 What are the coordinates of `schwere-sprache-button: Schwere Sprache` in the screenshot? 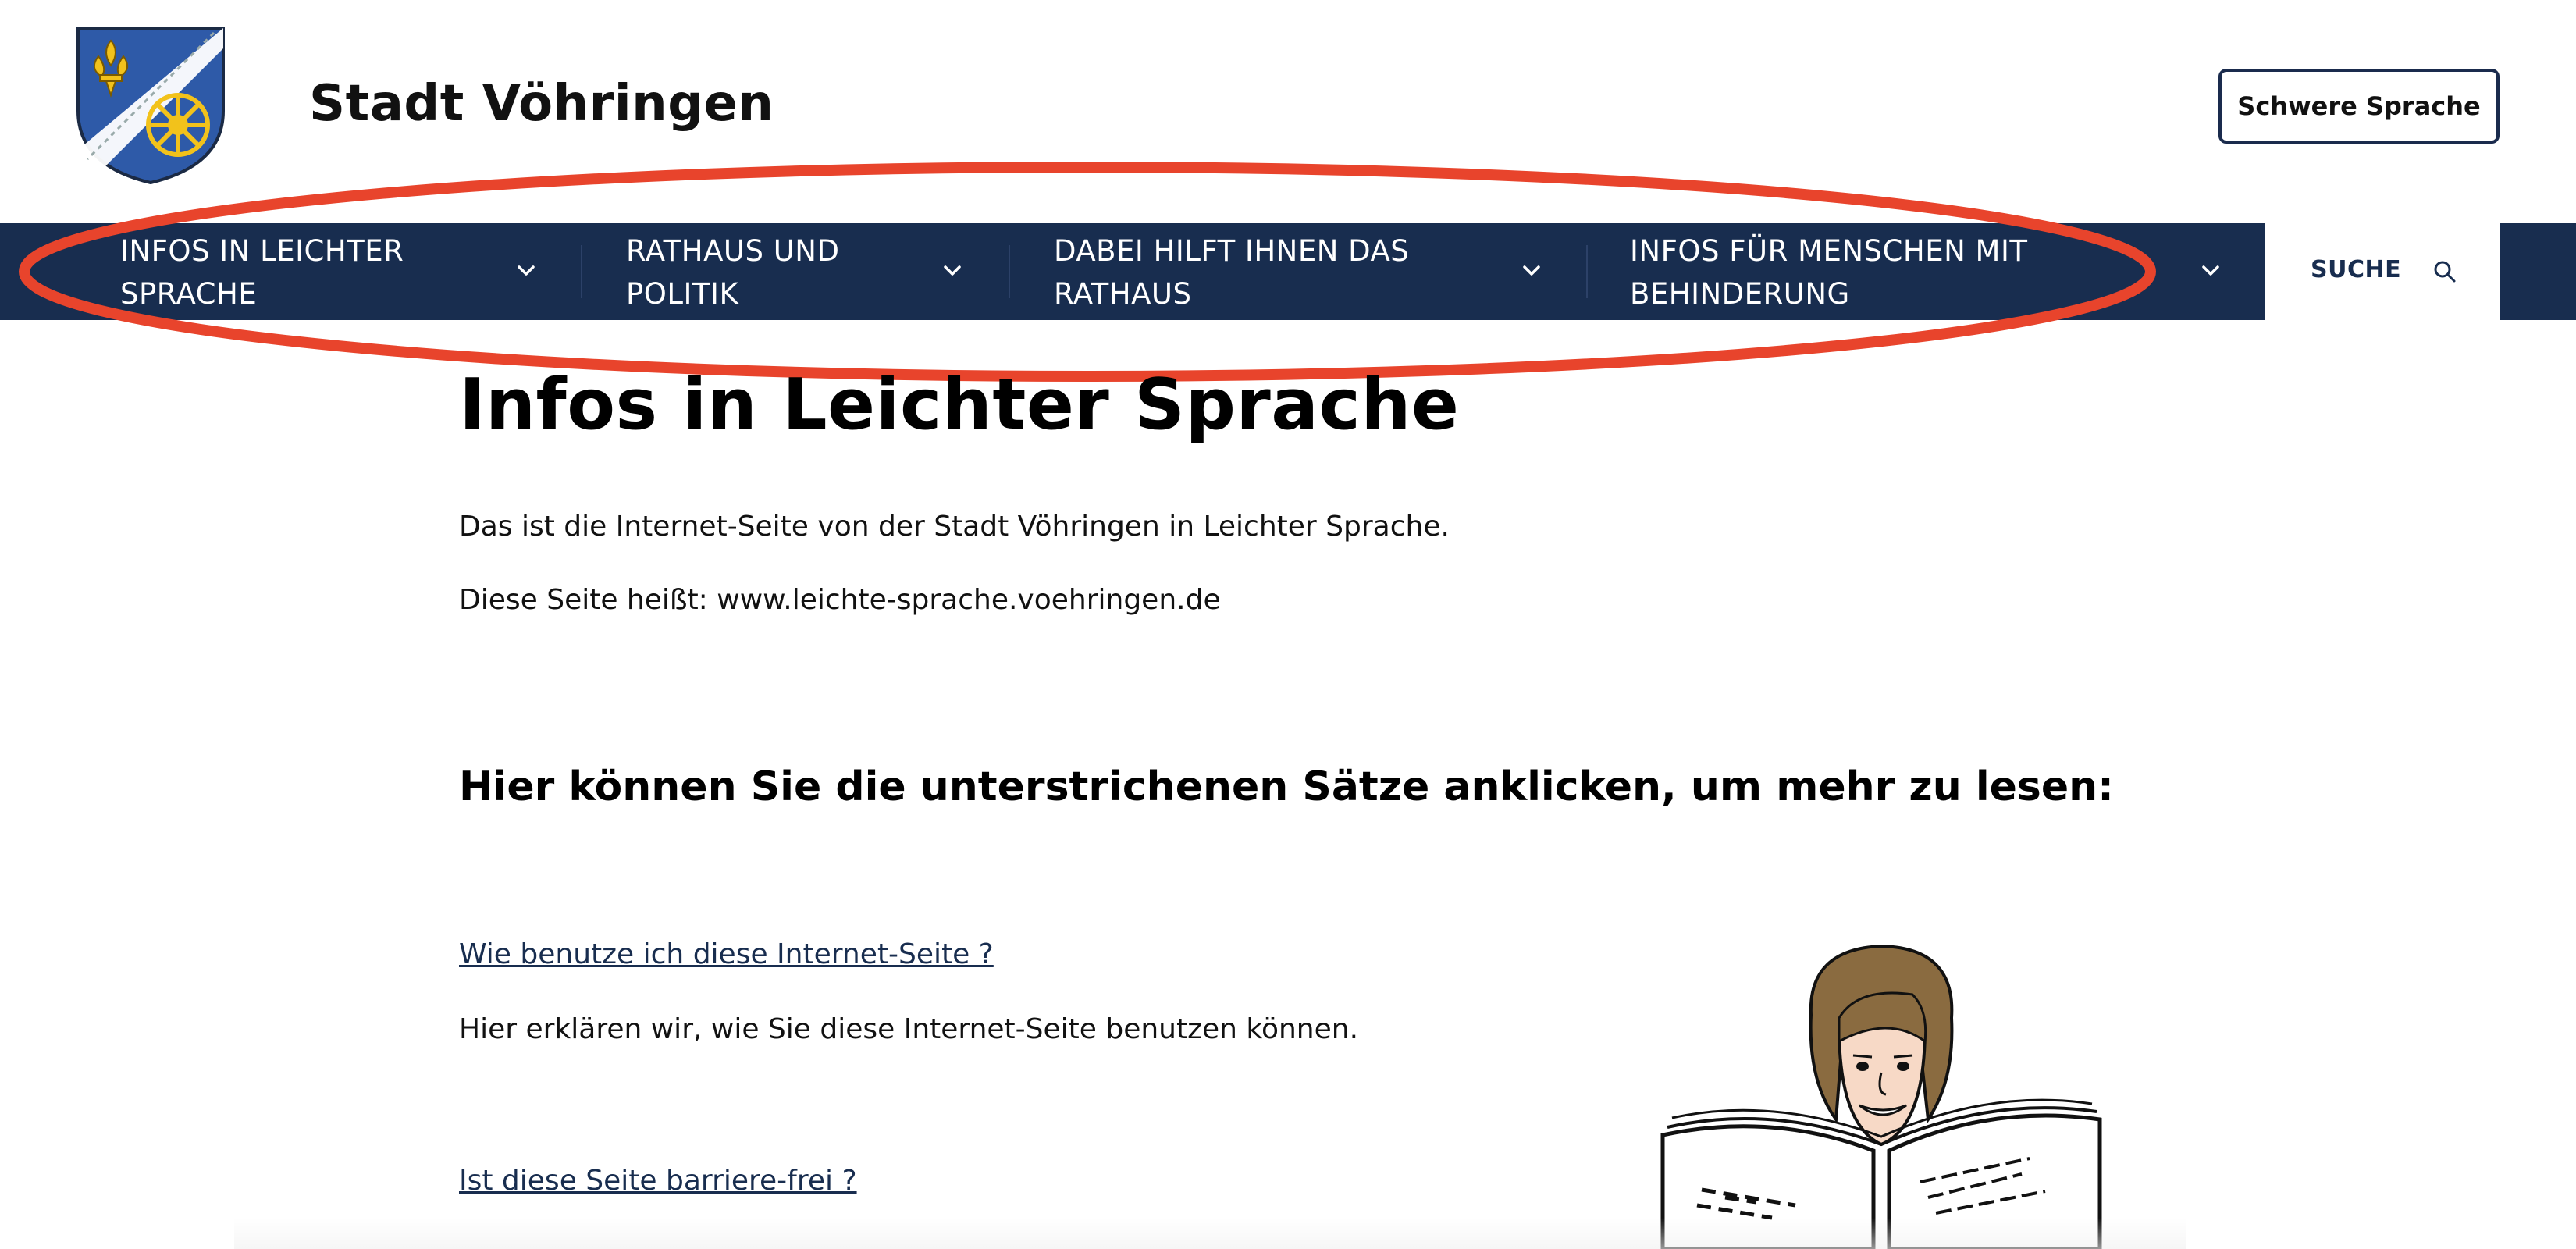 It's located at (2359, 106).